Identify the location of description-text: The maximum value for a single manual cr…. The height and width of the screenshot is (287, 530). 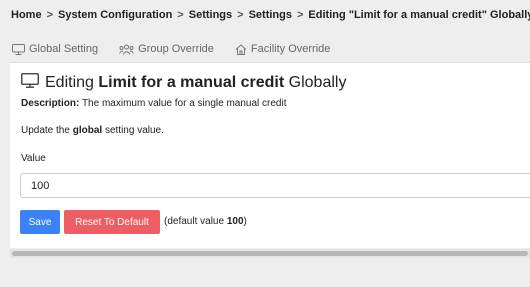
(184, 103).